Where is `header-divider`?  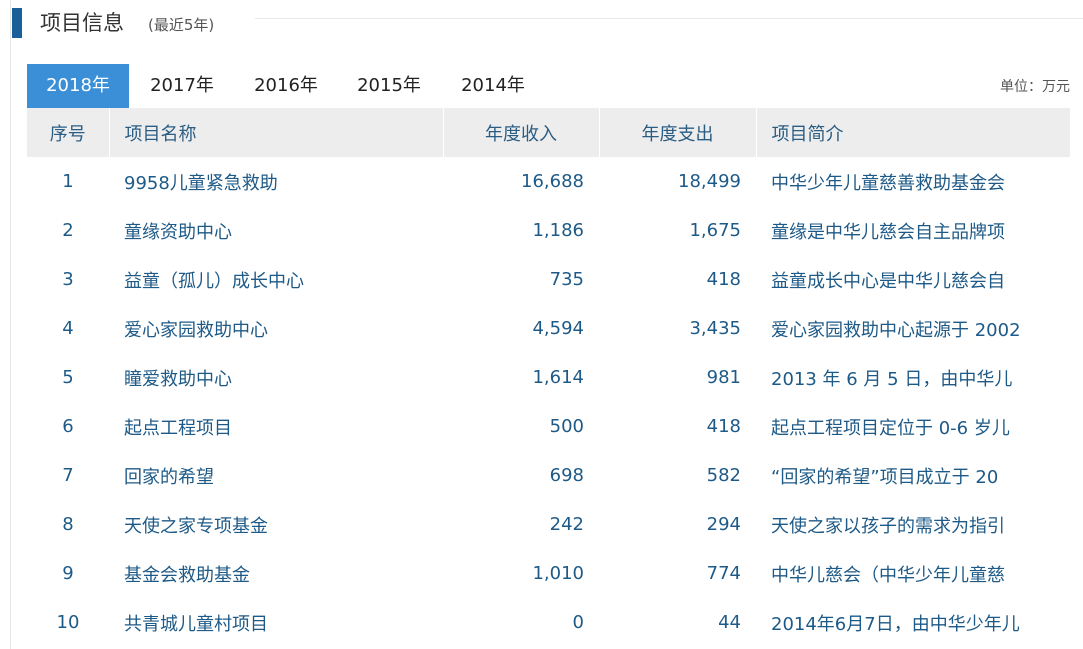 header-divider is located at coordinates (669, 18).